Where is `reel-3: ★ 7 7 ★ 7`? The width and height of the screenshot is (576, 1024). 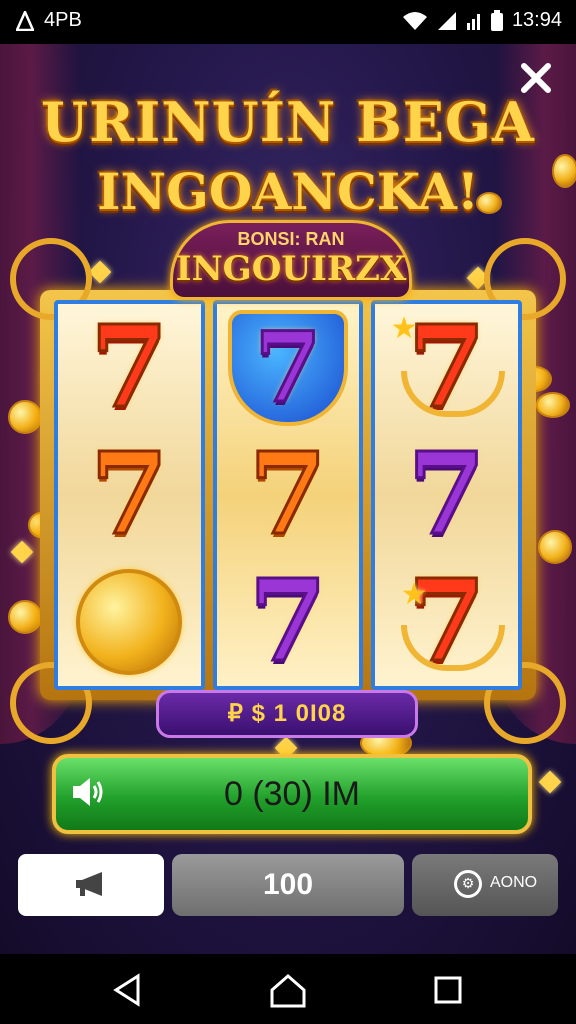
reel-3: ★ 7 7 ★ 7 is located at coordinates (447, 495).